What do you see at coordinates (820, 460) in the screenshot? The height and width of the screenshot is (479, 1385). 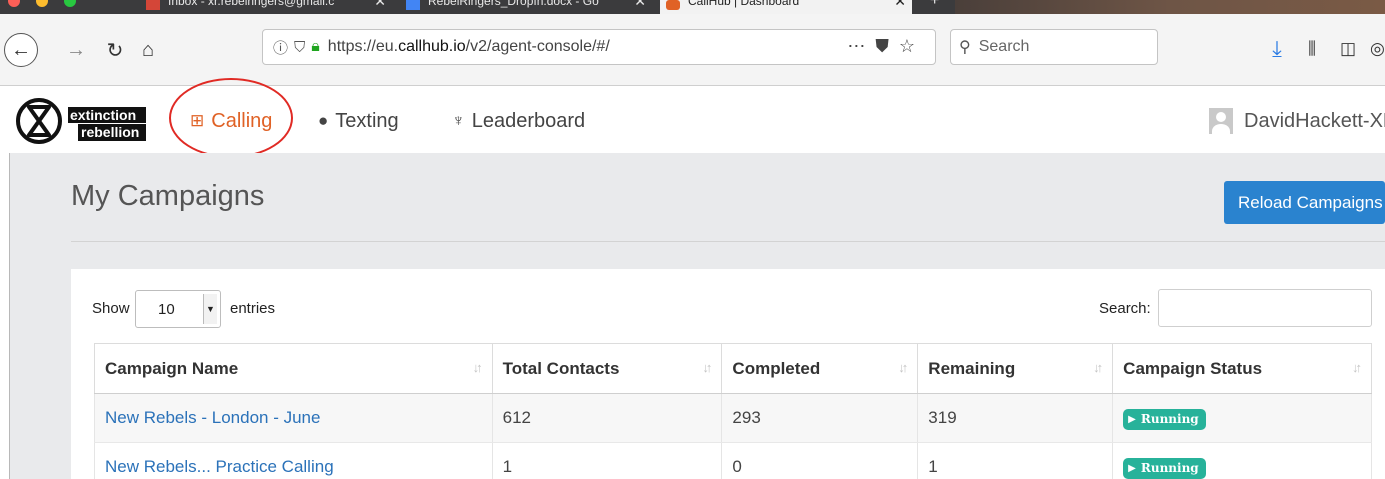 I see `completed-cell: 0` at bounding box center [820, 460].